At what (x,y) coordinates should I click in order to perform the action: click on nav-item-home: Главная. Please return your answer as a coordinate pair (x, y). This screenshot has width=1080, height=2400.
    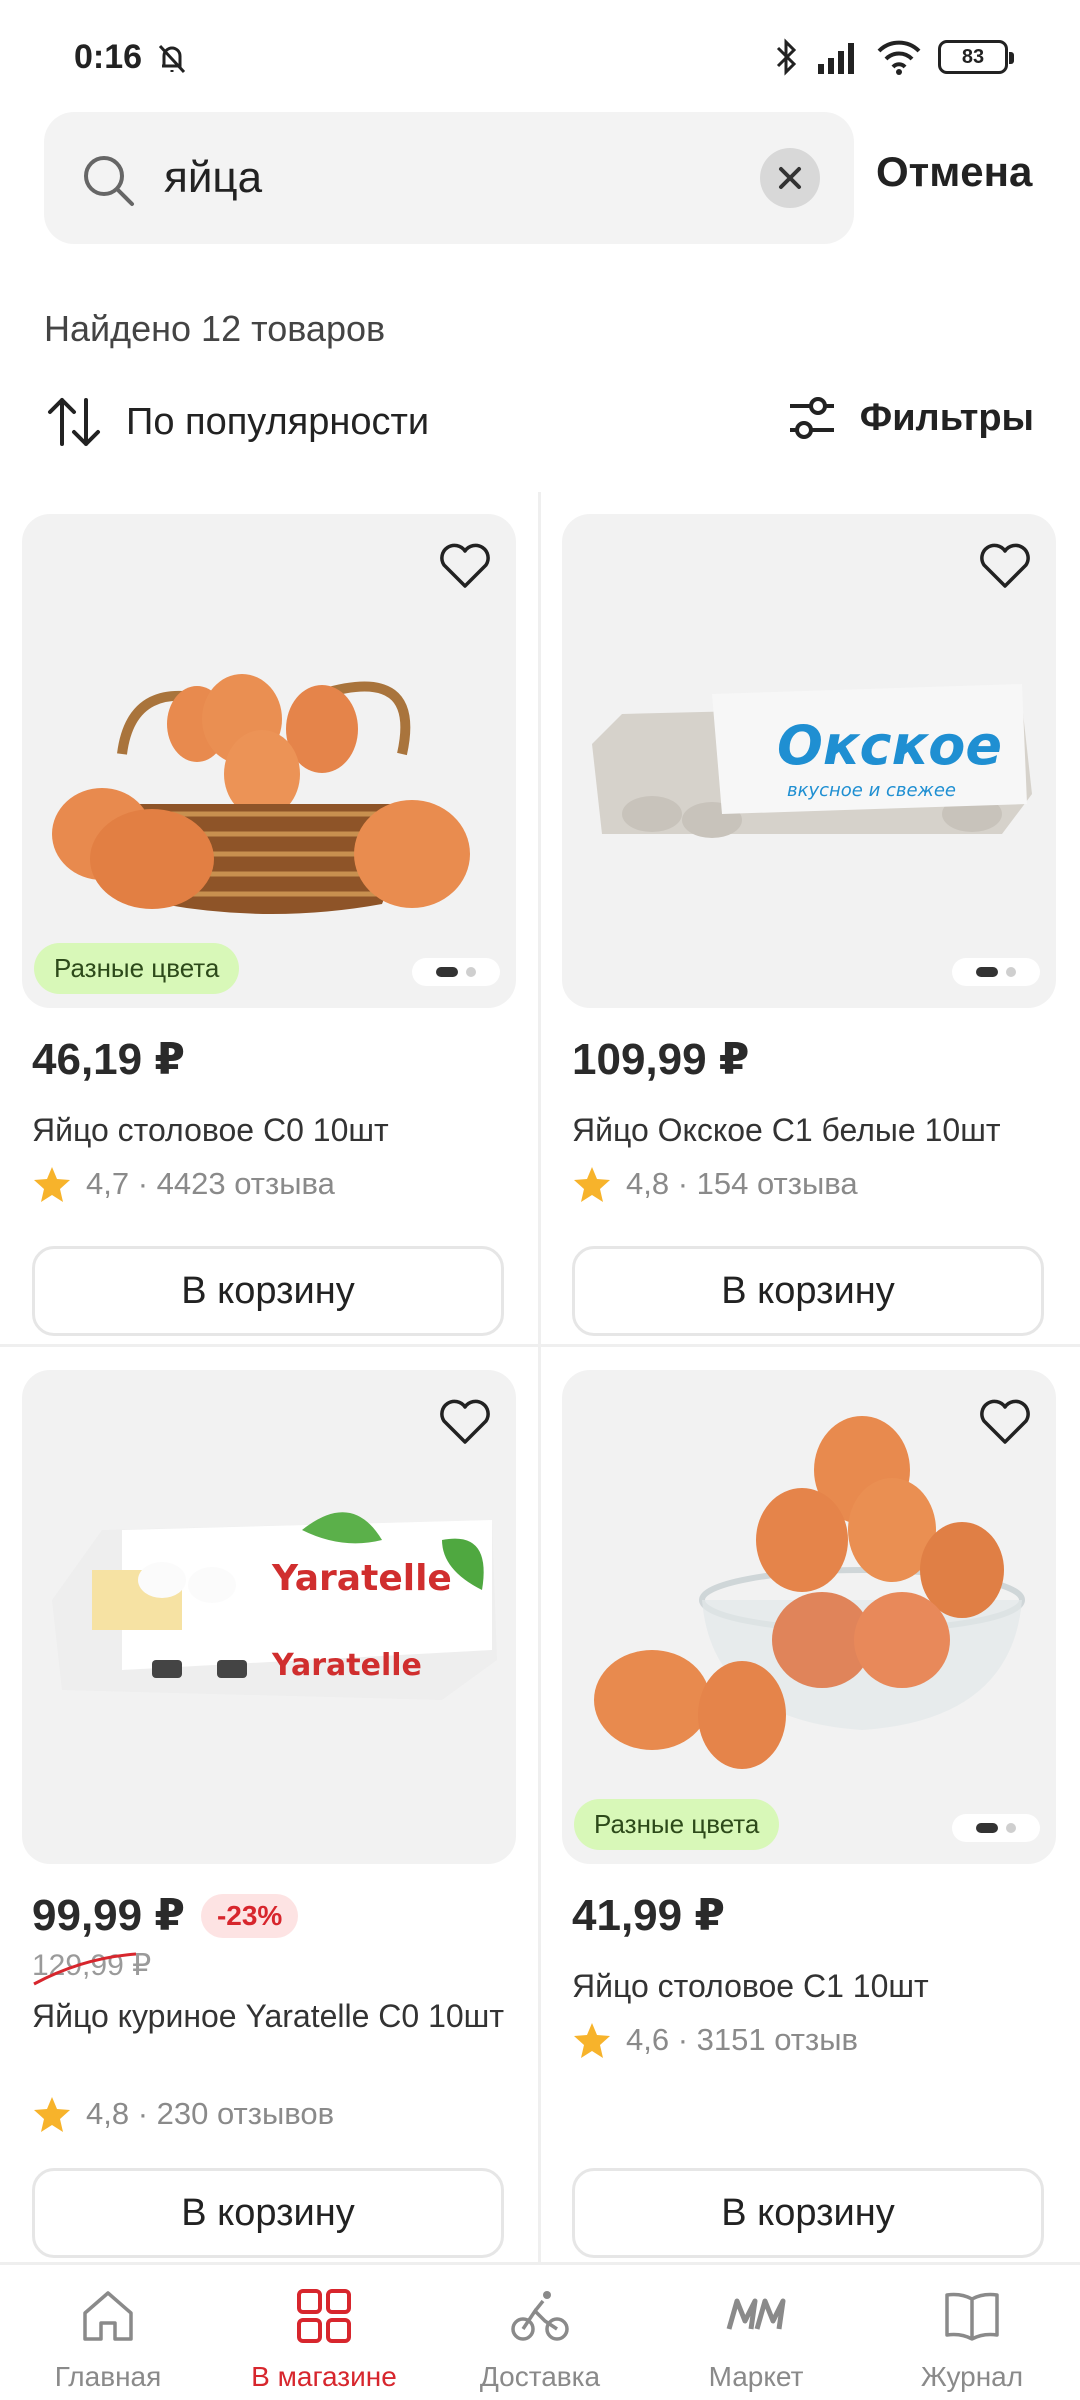
    Looking at the image, I should click on (108, 2332).